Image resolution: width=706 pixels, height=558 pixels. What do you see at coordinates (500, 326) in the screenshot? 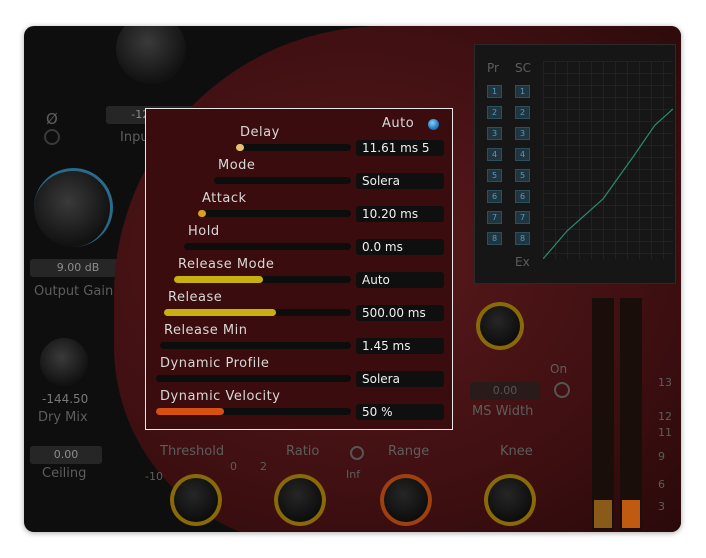
I see `ms-width-knob` at bounding box center [500, 326].